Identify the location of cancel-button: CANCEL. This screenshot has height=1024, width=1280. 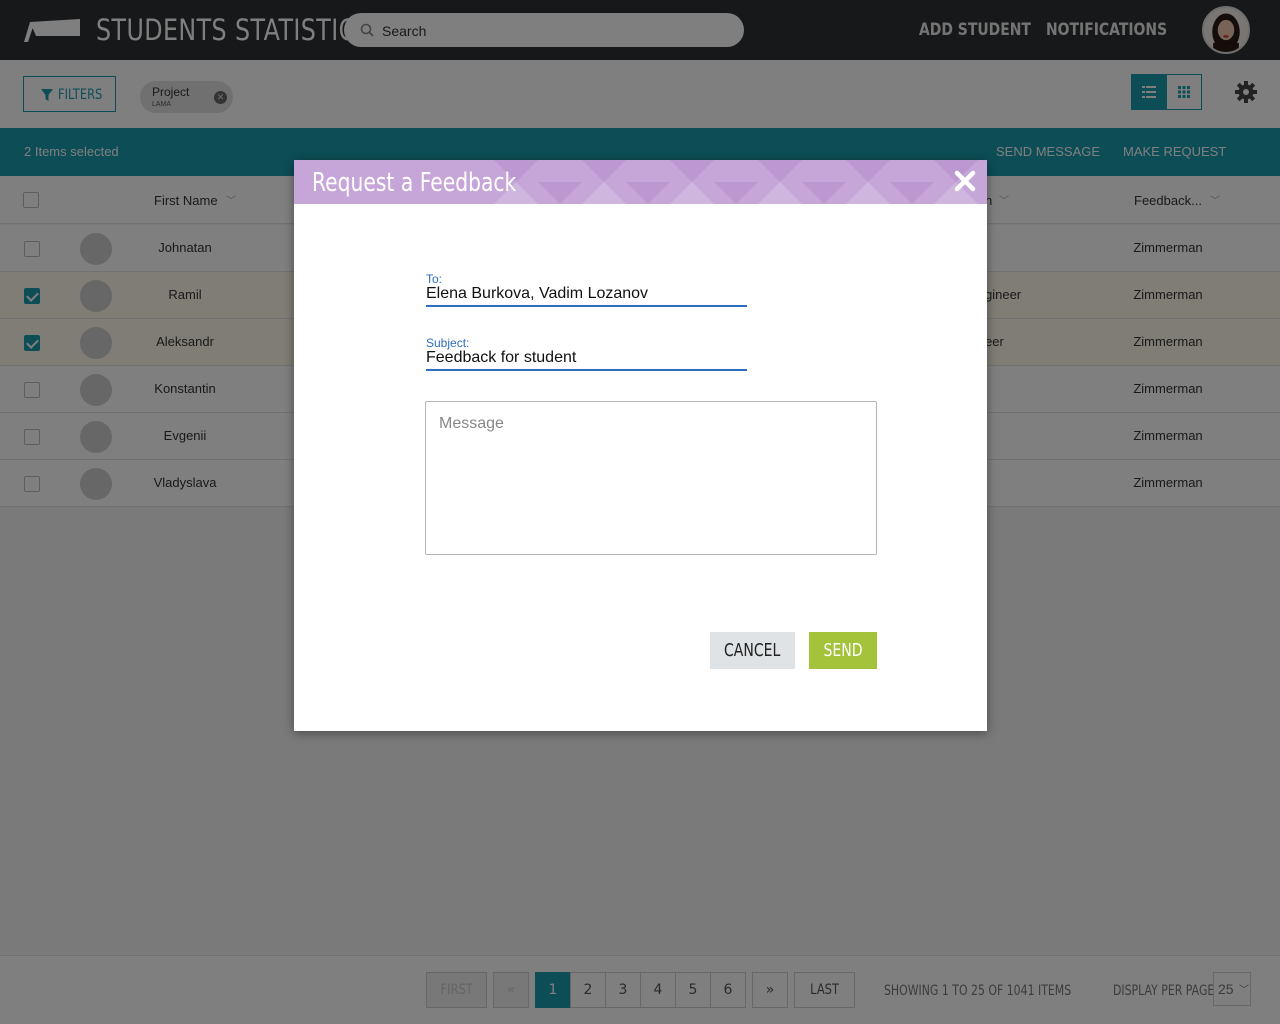
(752, 650).